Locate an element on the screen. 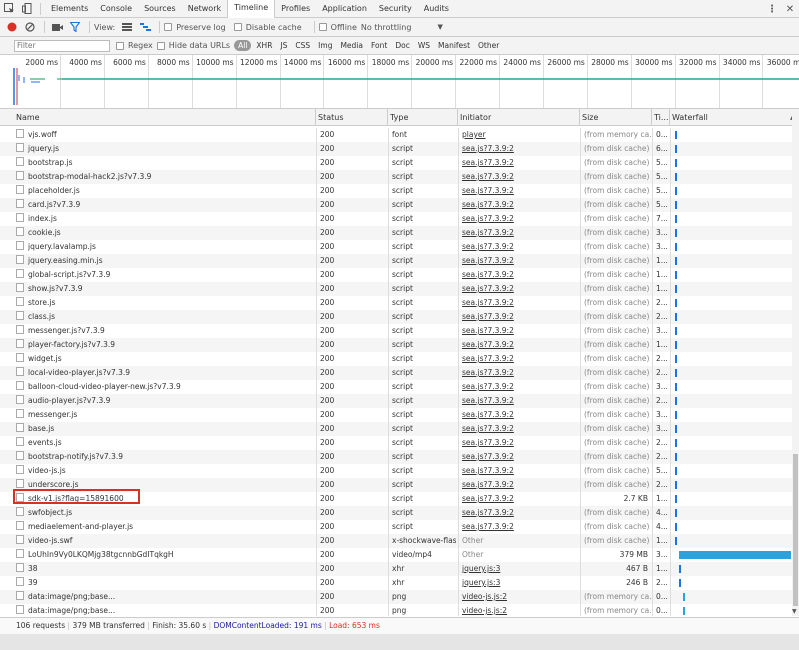 The height and width of the screenshot is (650, 799). request-name-cell: swfobject.js is located at coordinates (164, 513).